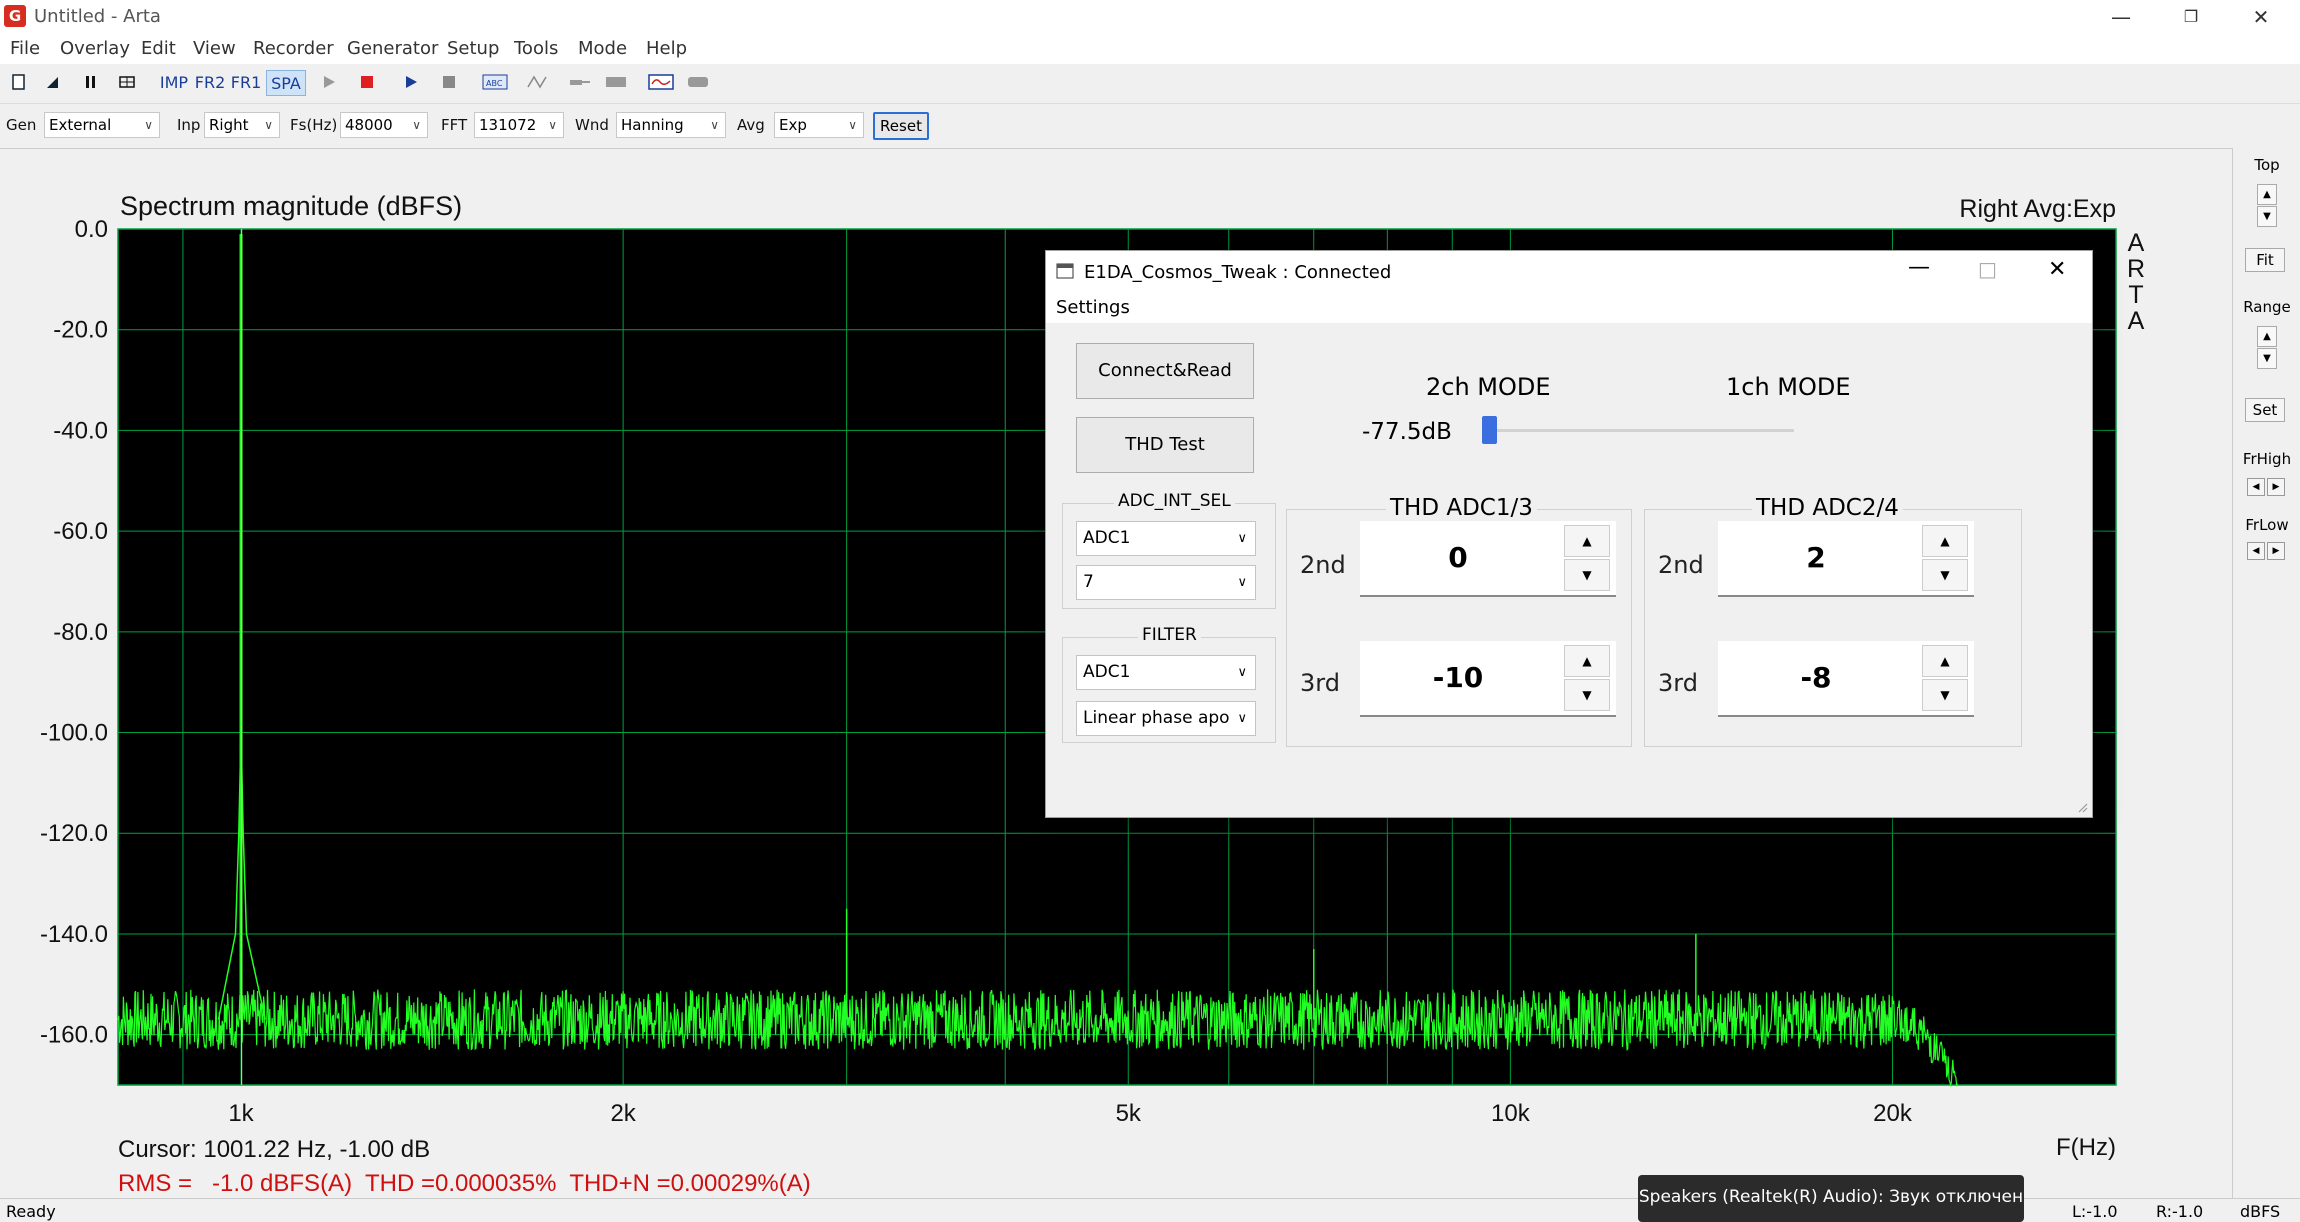 This screenshot has width=2300, height=1222. What do you see at coordinates (2260, 1211) in the screenshot?
I see `status-unit: dBFS` at bounding box center [2260, 1211].